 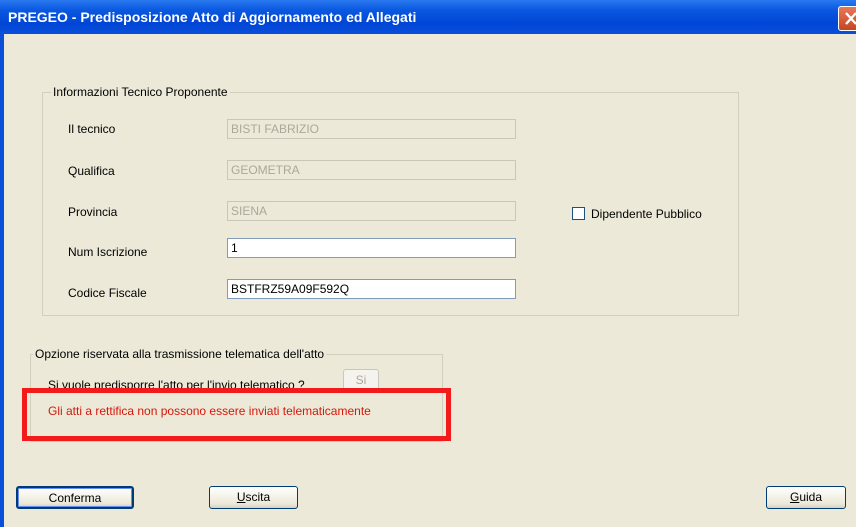 I want to click on guida-accelerator: G, so click(x=794, y=497).